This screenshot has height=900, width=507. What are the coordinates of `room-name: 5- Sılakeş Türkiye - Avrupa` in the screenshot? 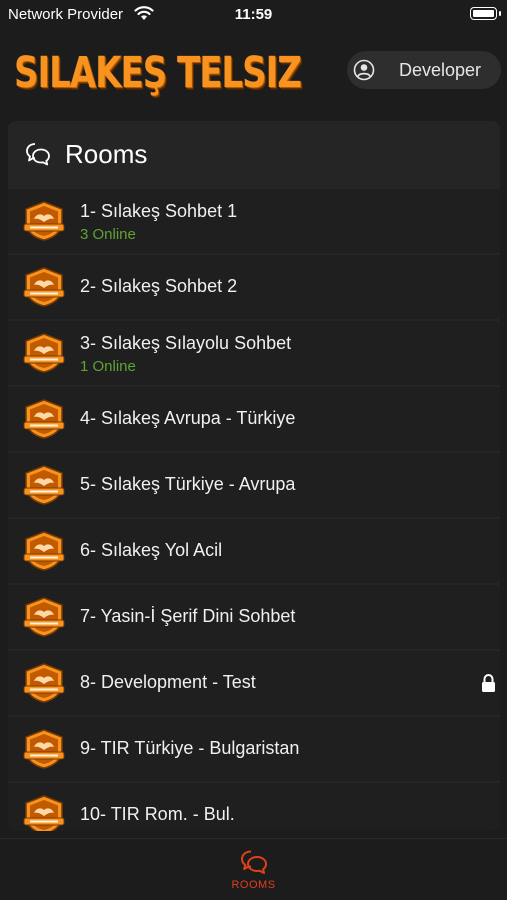 It's located at (188, 484).